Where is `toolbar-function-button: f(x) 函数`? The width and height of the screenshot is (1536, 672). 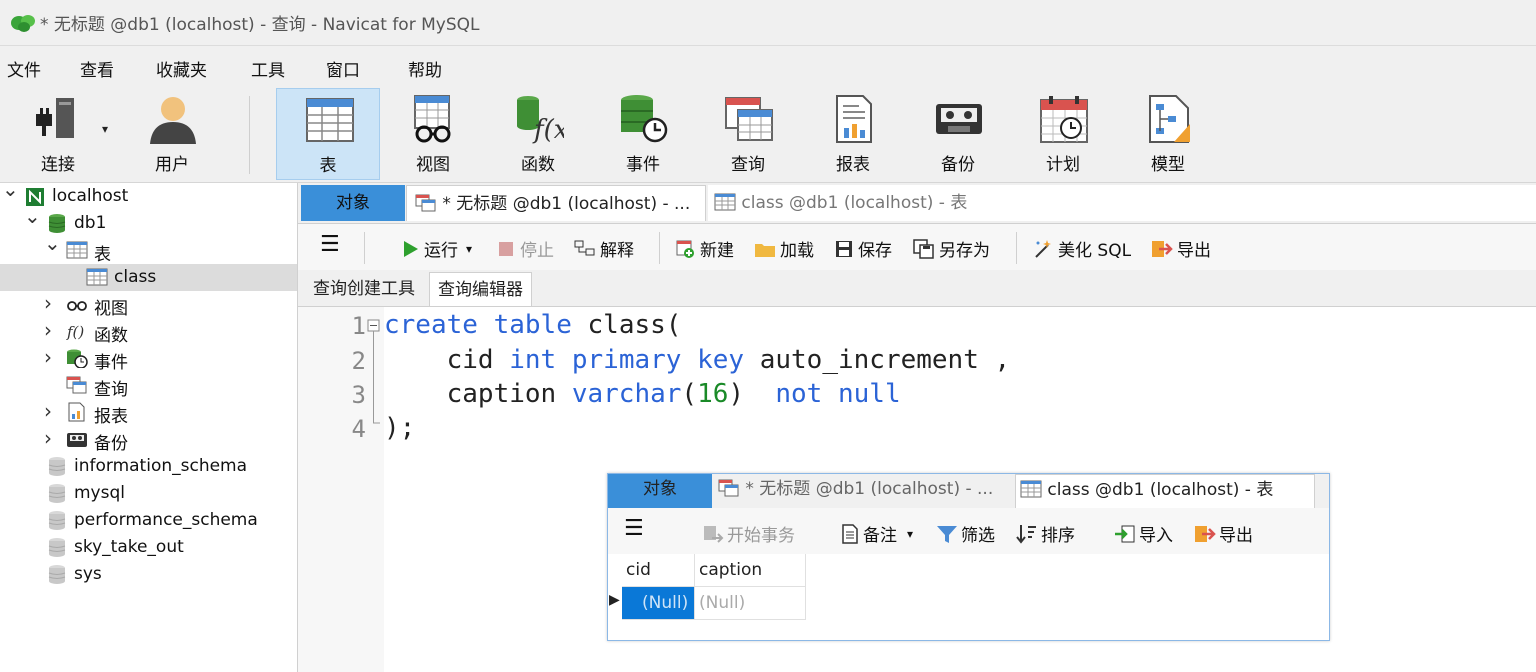
toolbar-function-button: f(x) 函数 is located at coordinates (538, 134).